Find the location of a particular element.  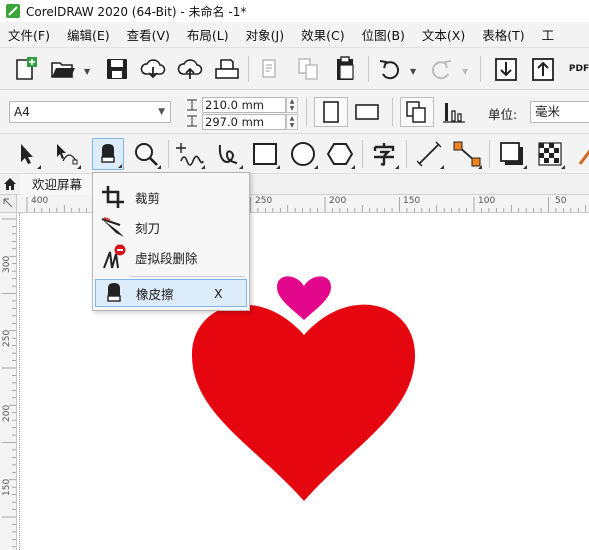

menu-bitmaps: 位图(B) is located at coordinates (384, 34).